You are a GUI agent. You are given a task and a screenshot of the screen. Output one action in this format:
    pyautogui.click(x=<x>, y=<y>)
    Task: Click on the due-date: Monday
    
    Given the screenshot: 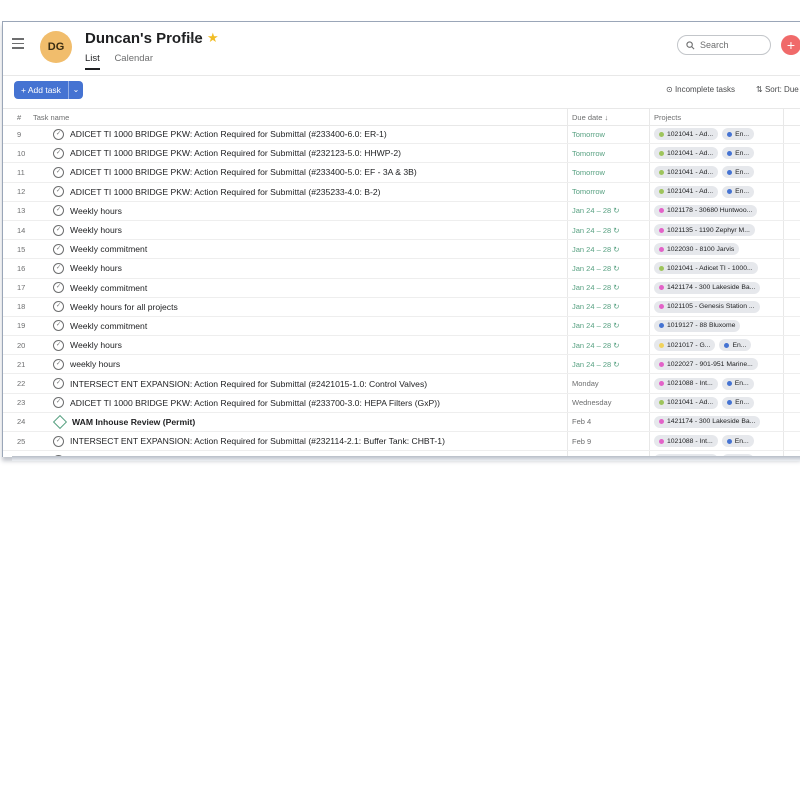 What is the action you would take?
    pyautogui.click(x=611, y=383)
    